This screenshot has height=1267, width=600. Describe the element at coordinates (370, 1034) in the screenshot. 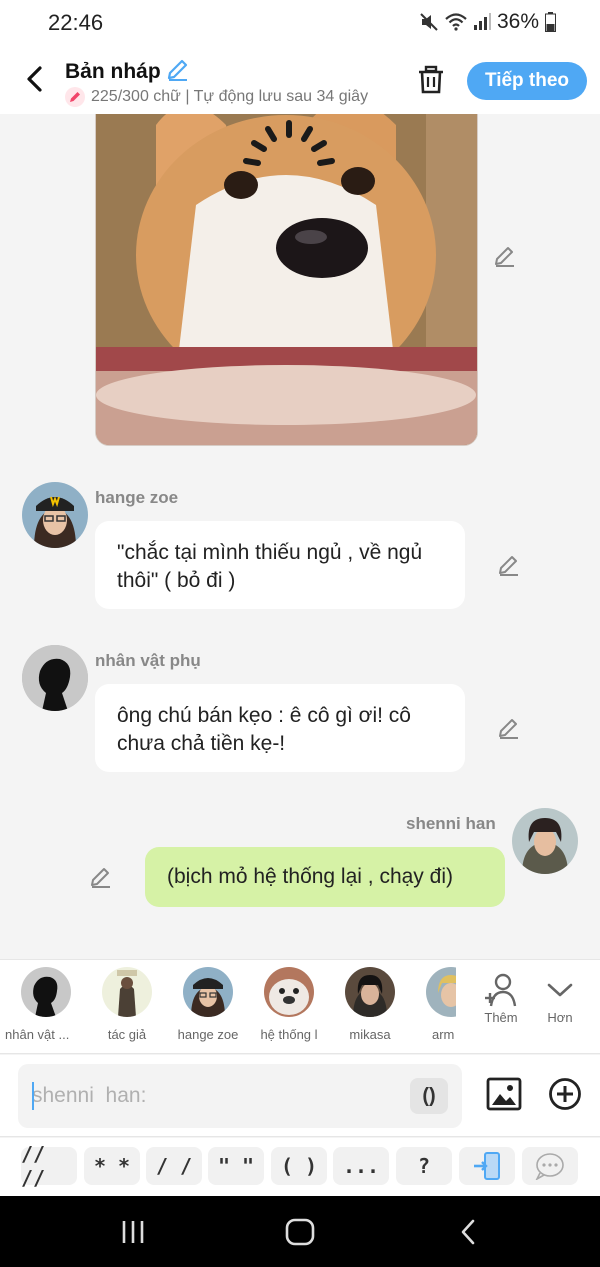

I see `character-label: mikasa` at that location.